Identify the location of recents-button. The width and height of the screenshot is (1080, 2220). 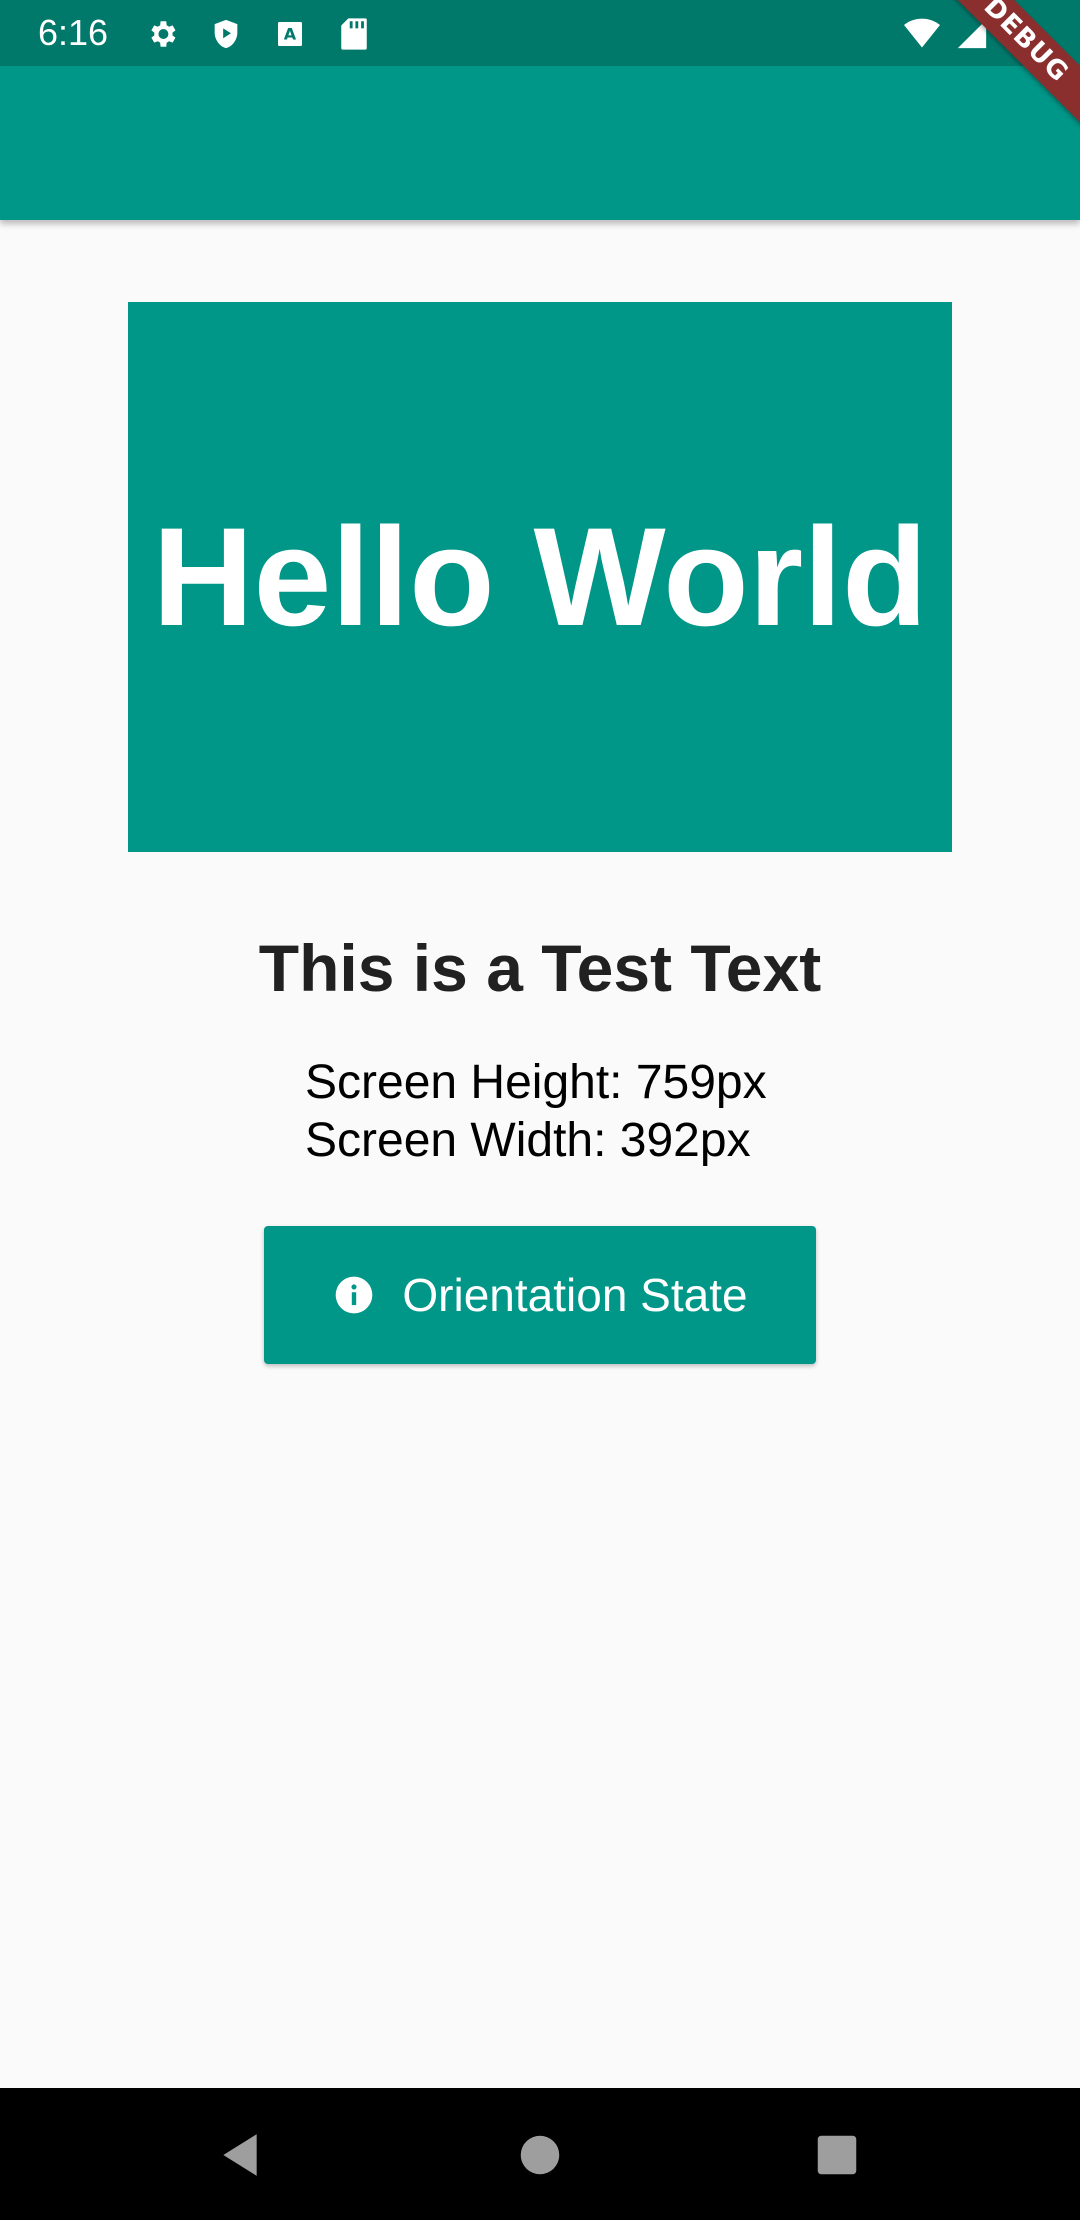
(837, 2155).